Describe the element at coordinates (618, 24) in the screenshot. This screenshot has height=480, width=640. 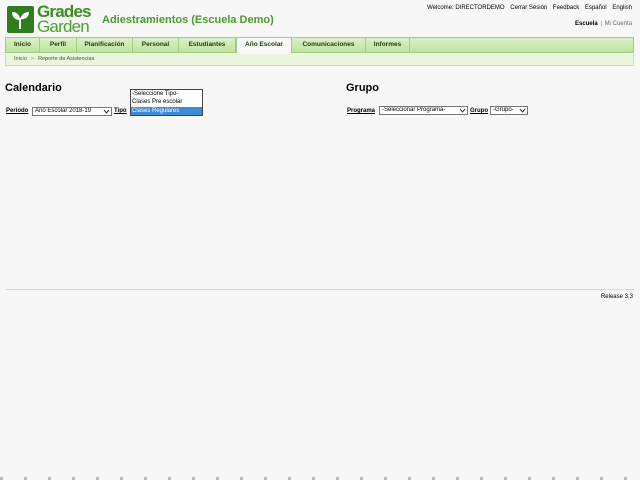
I see `mi-cuenta-link: Mi Cuenta` at that location.